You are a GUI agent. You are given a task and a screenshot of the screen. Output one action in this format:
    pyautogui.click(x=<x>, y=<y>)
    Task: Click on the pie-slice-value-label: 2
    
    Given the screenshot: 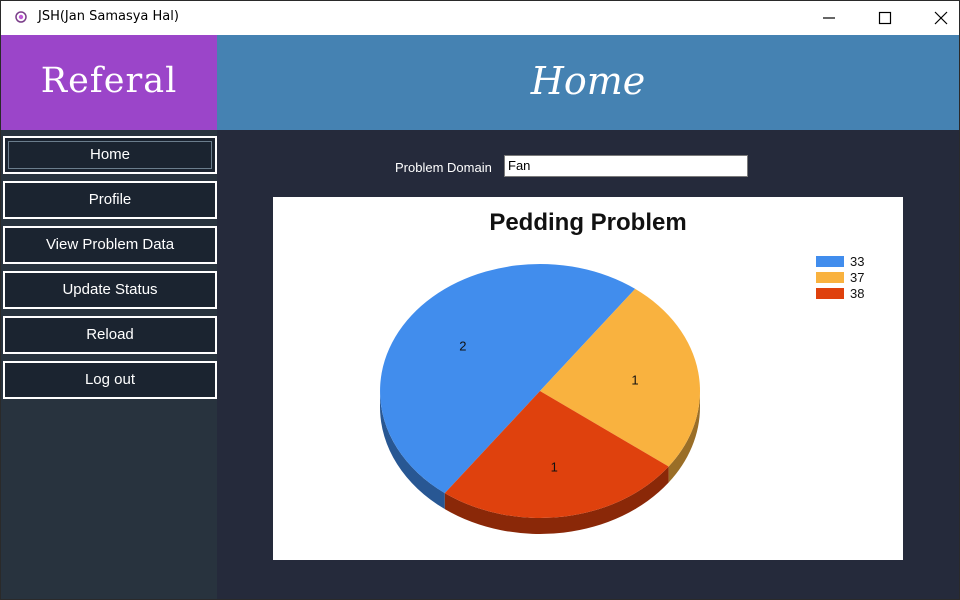 What is the action you would take?
    pyautogui.click(x=462, y=346)
    